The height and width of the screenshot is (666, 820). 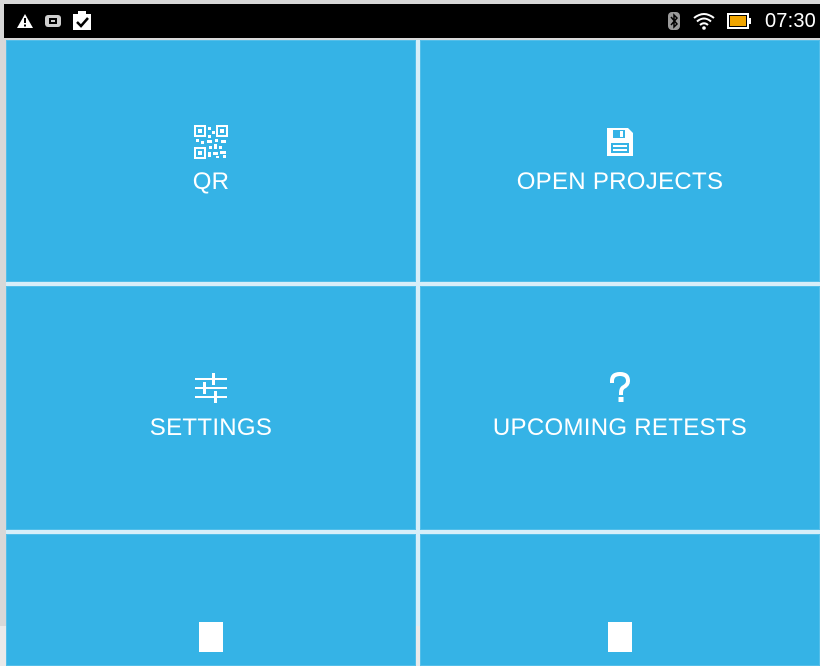 I want to click on message-icon, so click(x=53, y=21).